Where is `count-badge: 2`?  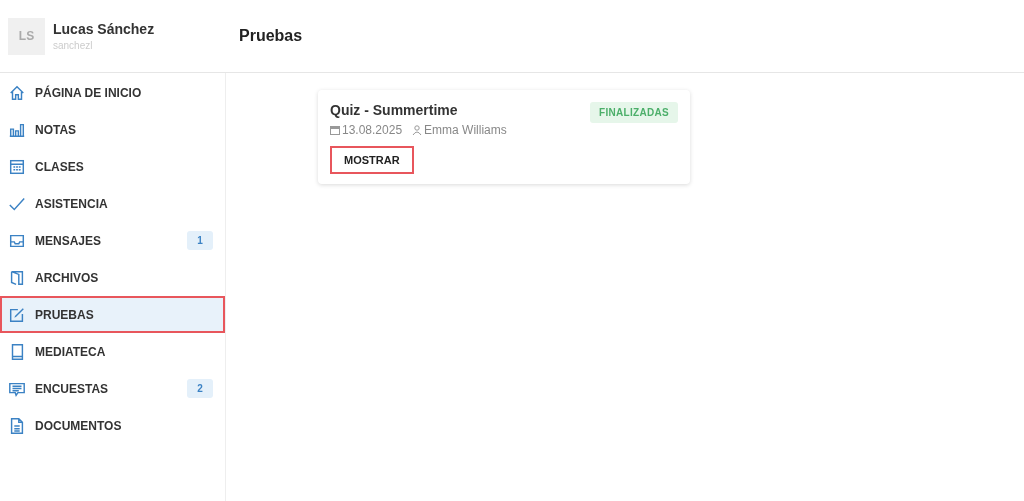
count-badge: 2 is located at coordinates (200, 388).